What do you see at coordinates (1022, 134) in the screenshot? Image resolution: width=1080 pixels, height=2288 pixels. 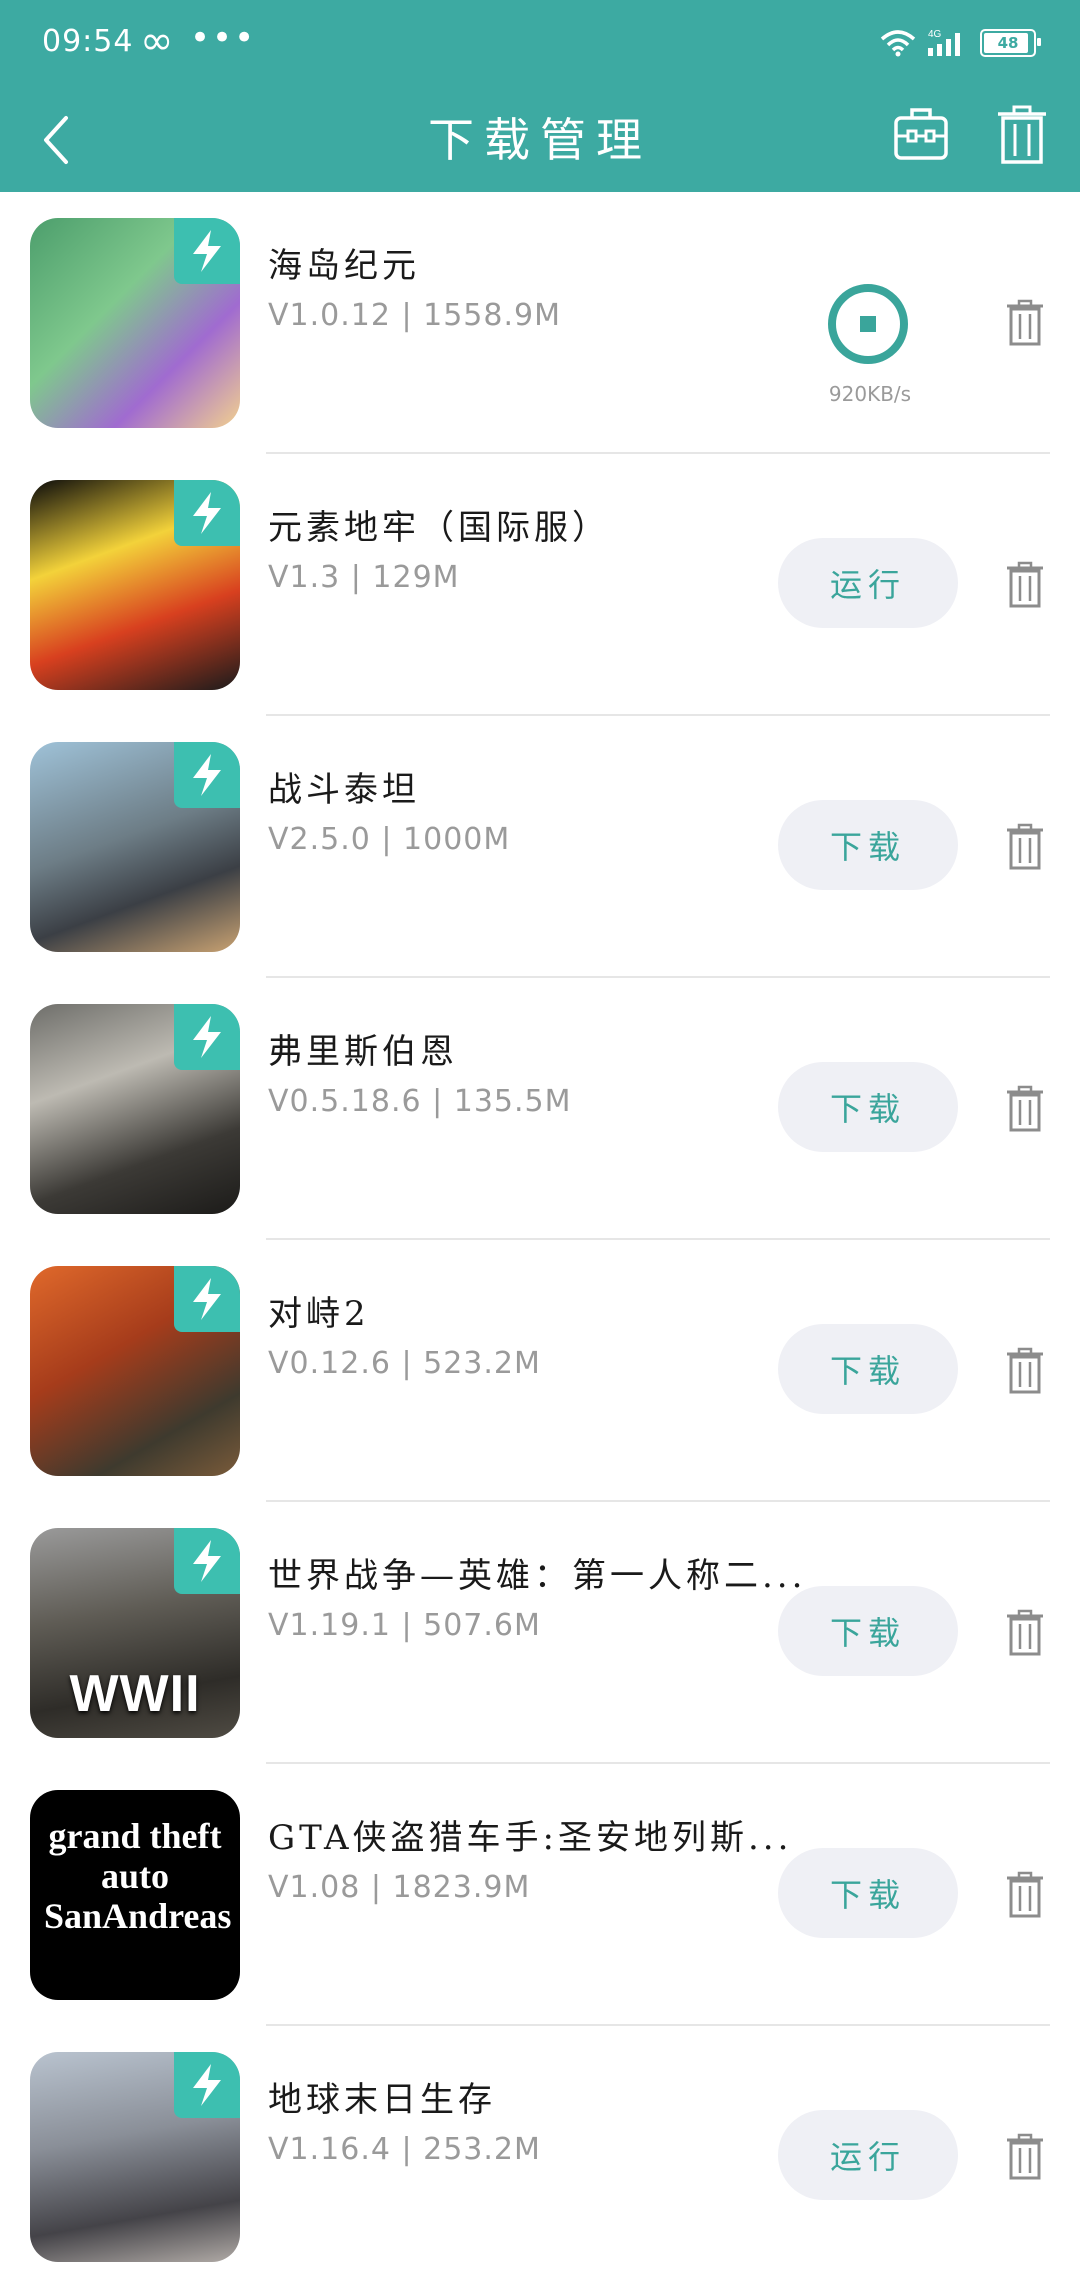 I see `delete-all-button` at bounding box center [1022, 134].